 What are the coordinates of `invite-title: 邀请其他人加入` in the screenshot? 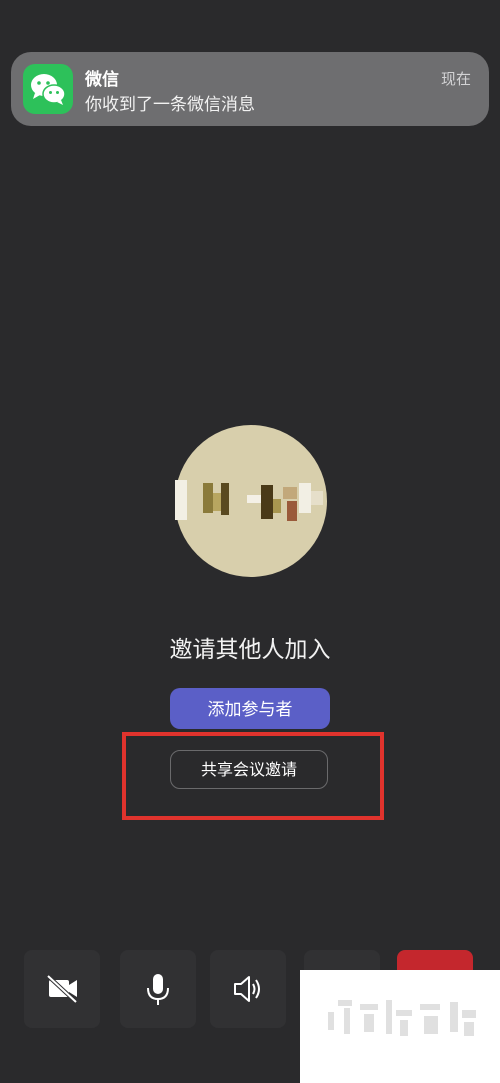 It's located at (250, 650).